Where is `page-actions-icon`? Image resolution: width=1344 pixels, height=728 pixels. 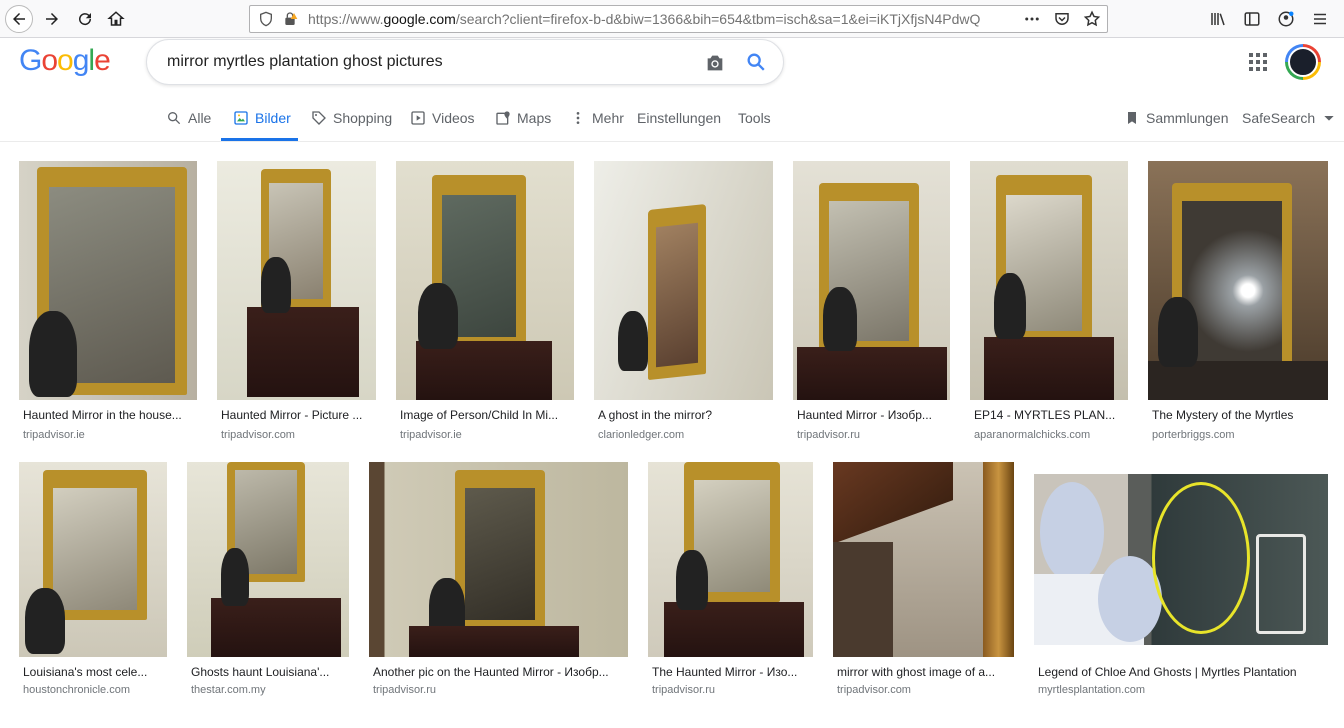
page-actions-icon is located at coordinates (1032, 19).